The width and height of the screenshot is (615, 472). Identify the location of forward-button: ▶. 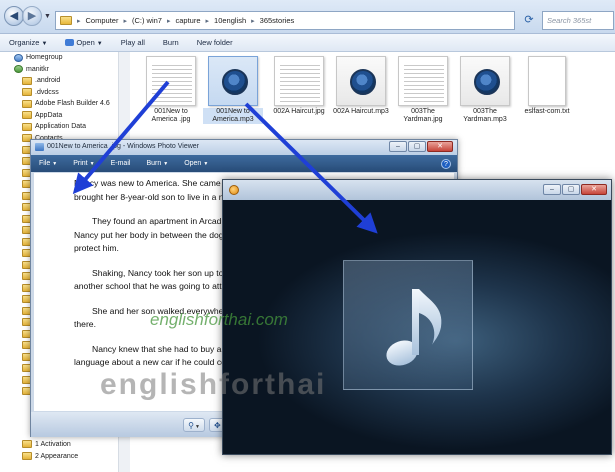
(32, 16).